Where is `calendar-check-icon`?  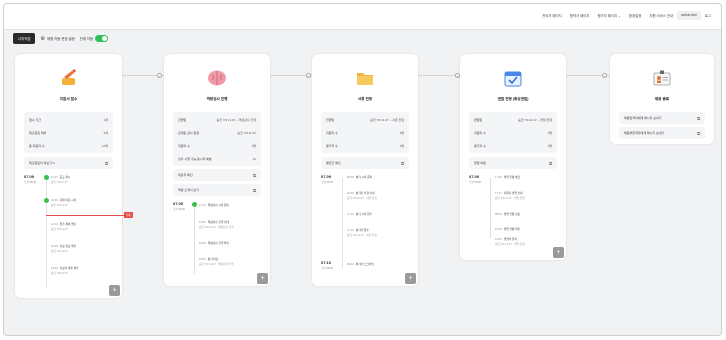
calendar-check-icon is located at coordinates (513, 78).